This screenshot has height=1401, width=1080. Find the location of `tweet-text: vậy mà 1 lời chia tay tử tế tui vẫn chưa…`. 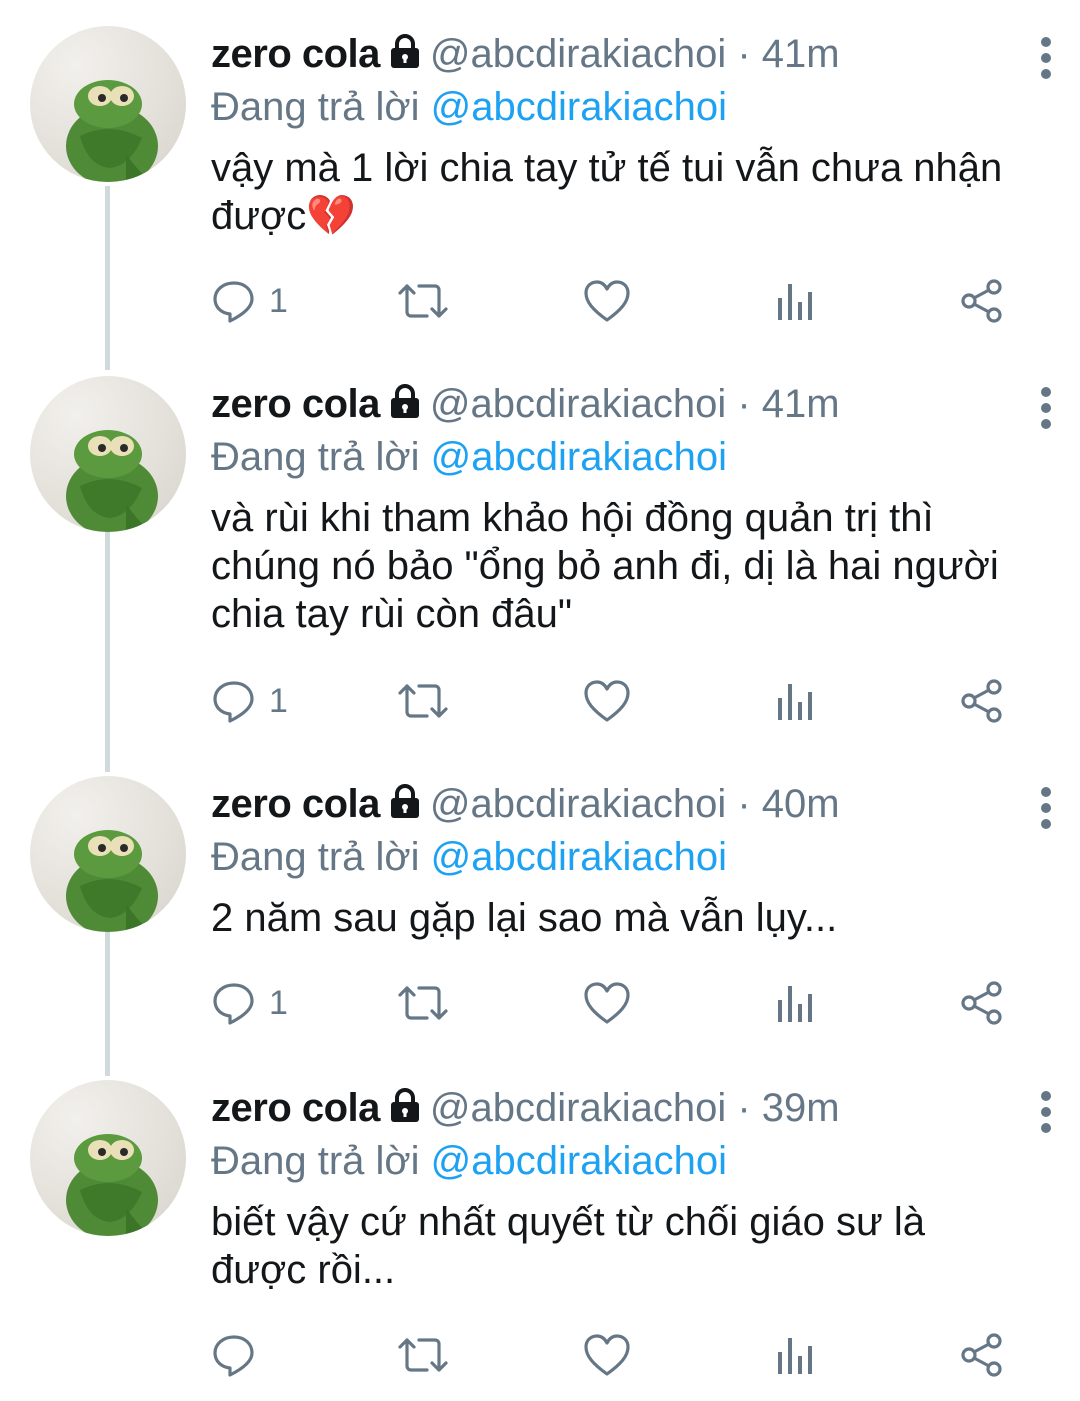

tweet-text: vậy mà 1 lời chia tay tử tế tui vẫn chưa… is located at coordinates (626, 192).